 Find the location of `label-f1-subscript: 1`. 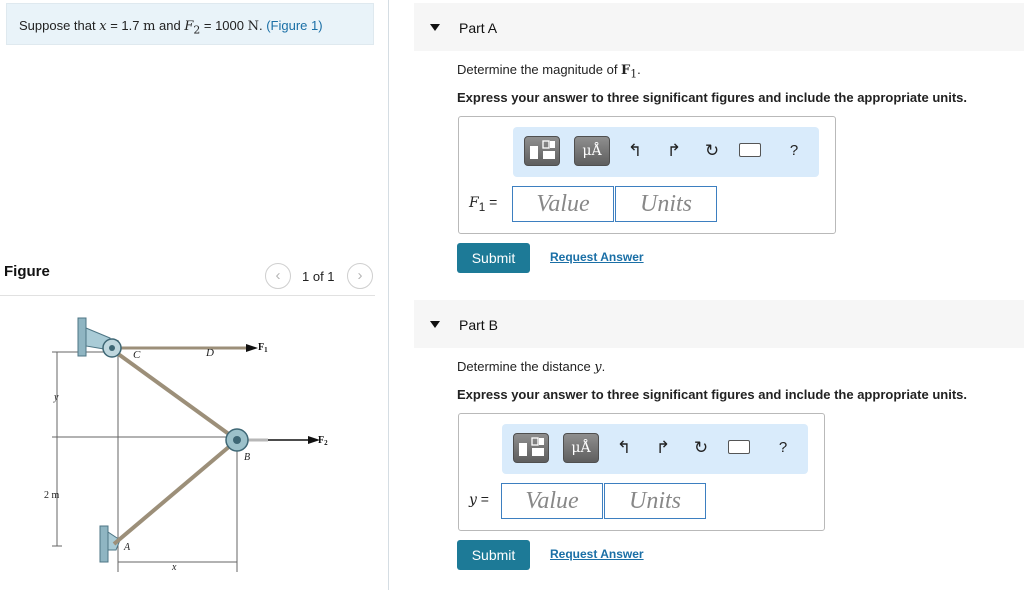

label-f1-subscript: 1 is located at coordinates (266, 350).